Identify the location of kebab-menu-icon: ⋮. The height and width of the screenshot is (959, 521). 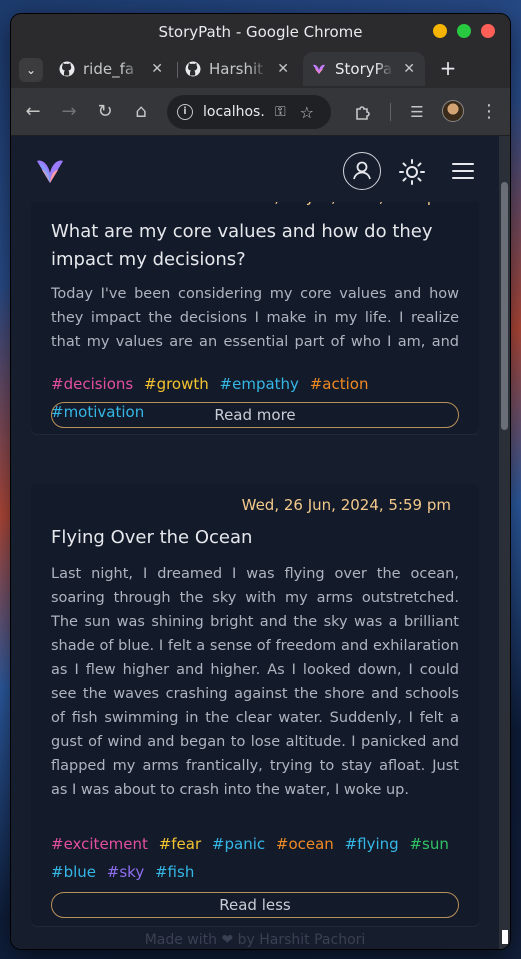
(489, 112).